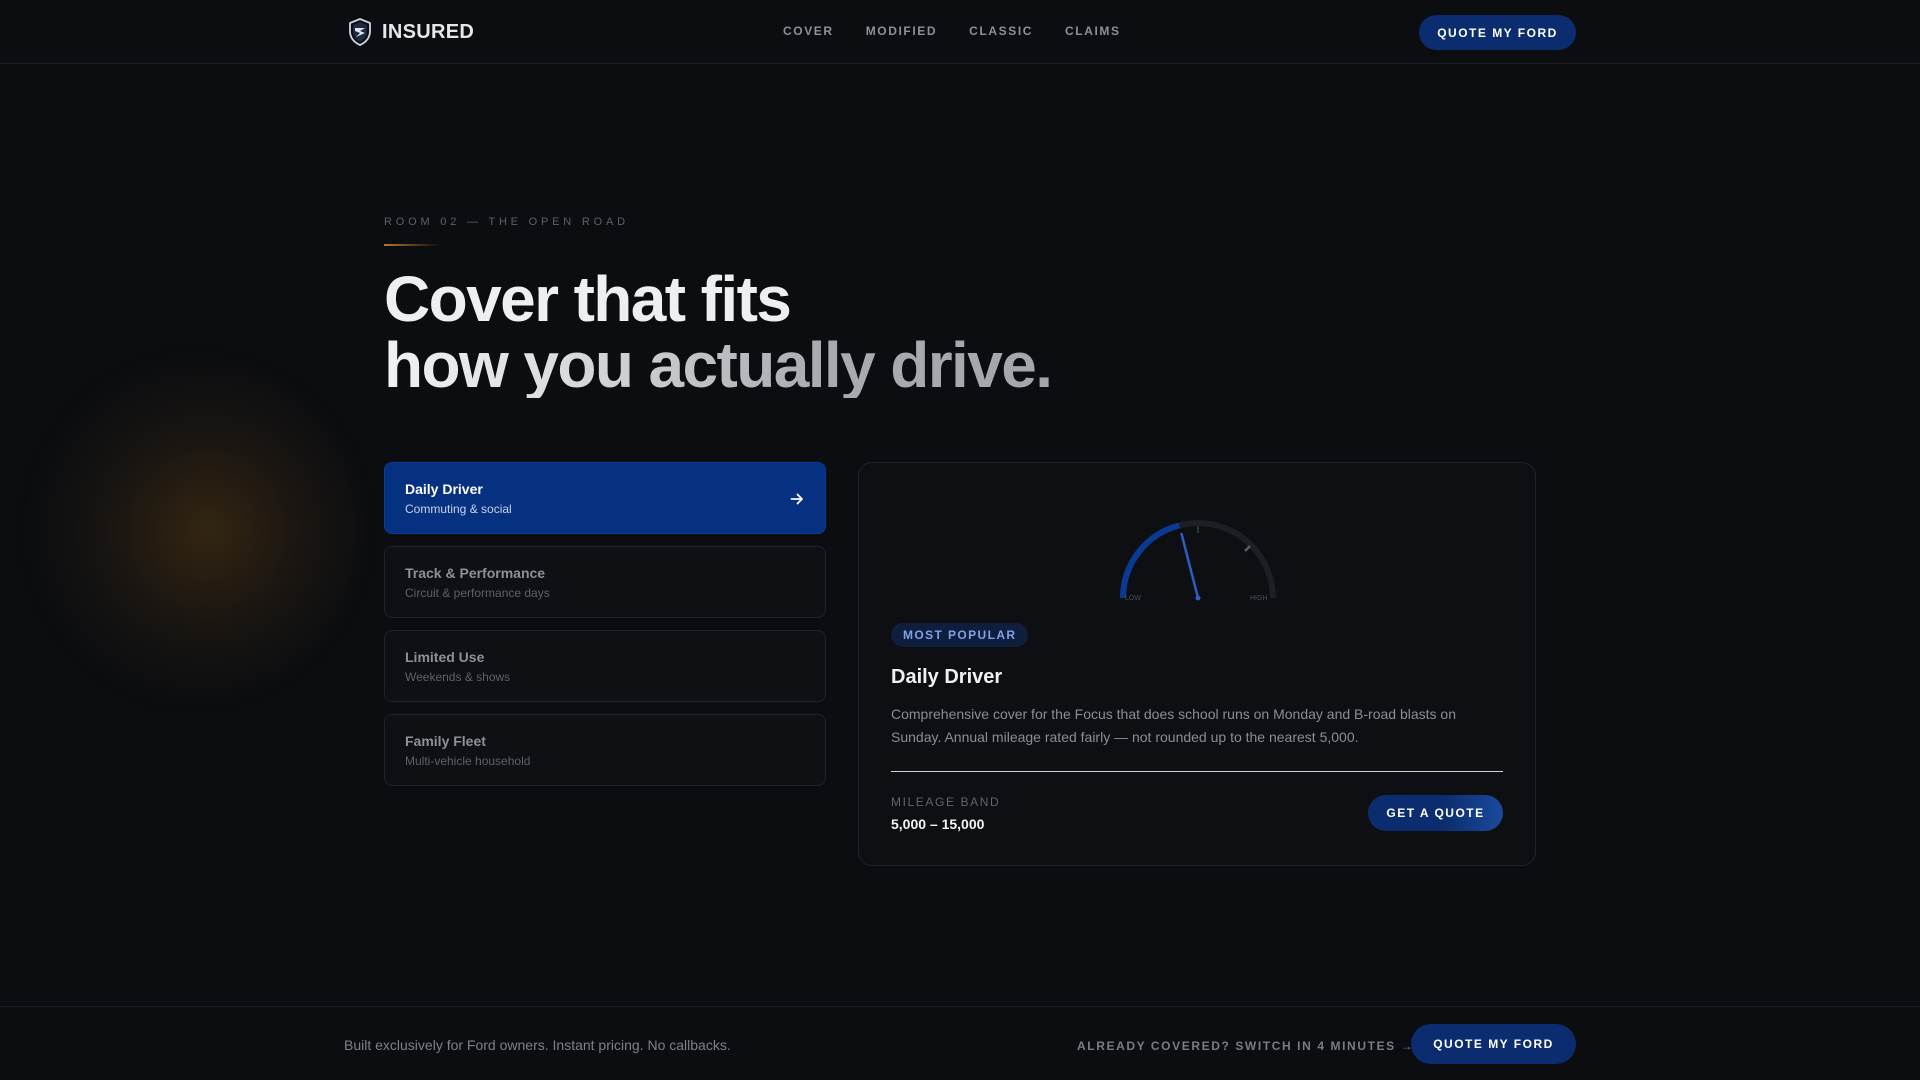  Describe the element at coordinates (718, 365) in the screenshot. I see `headline-line-2: how you actually drive.` at that location.